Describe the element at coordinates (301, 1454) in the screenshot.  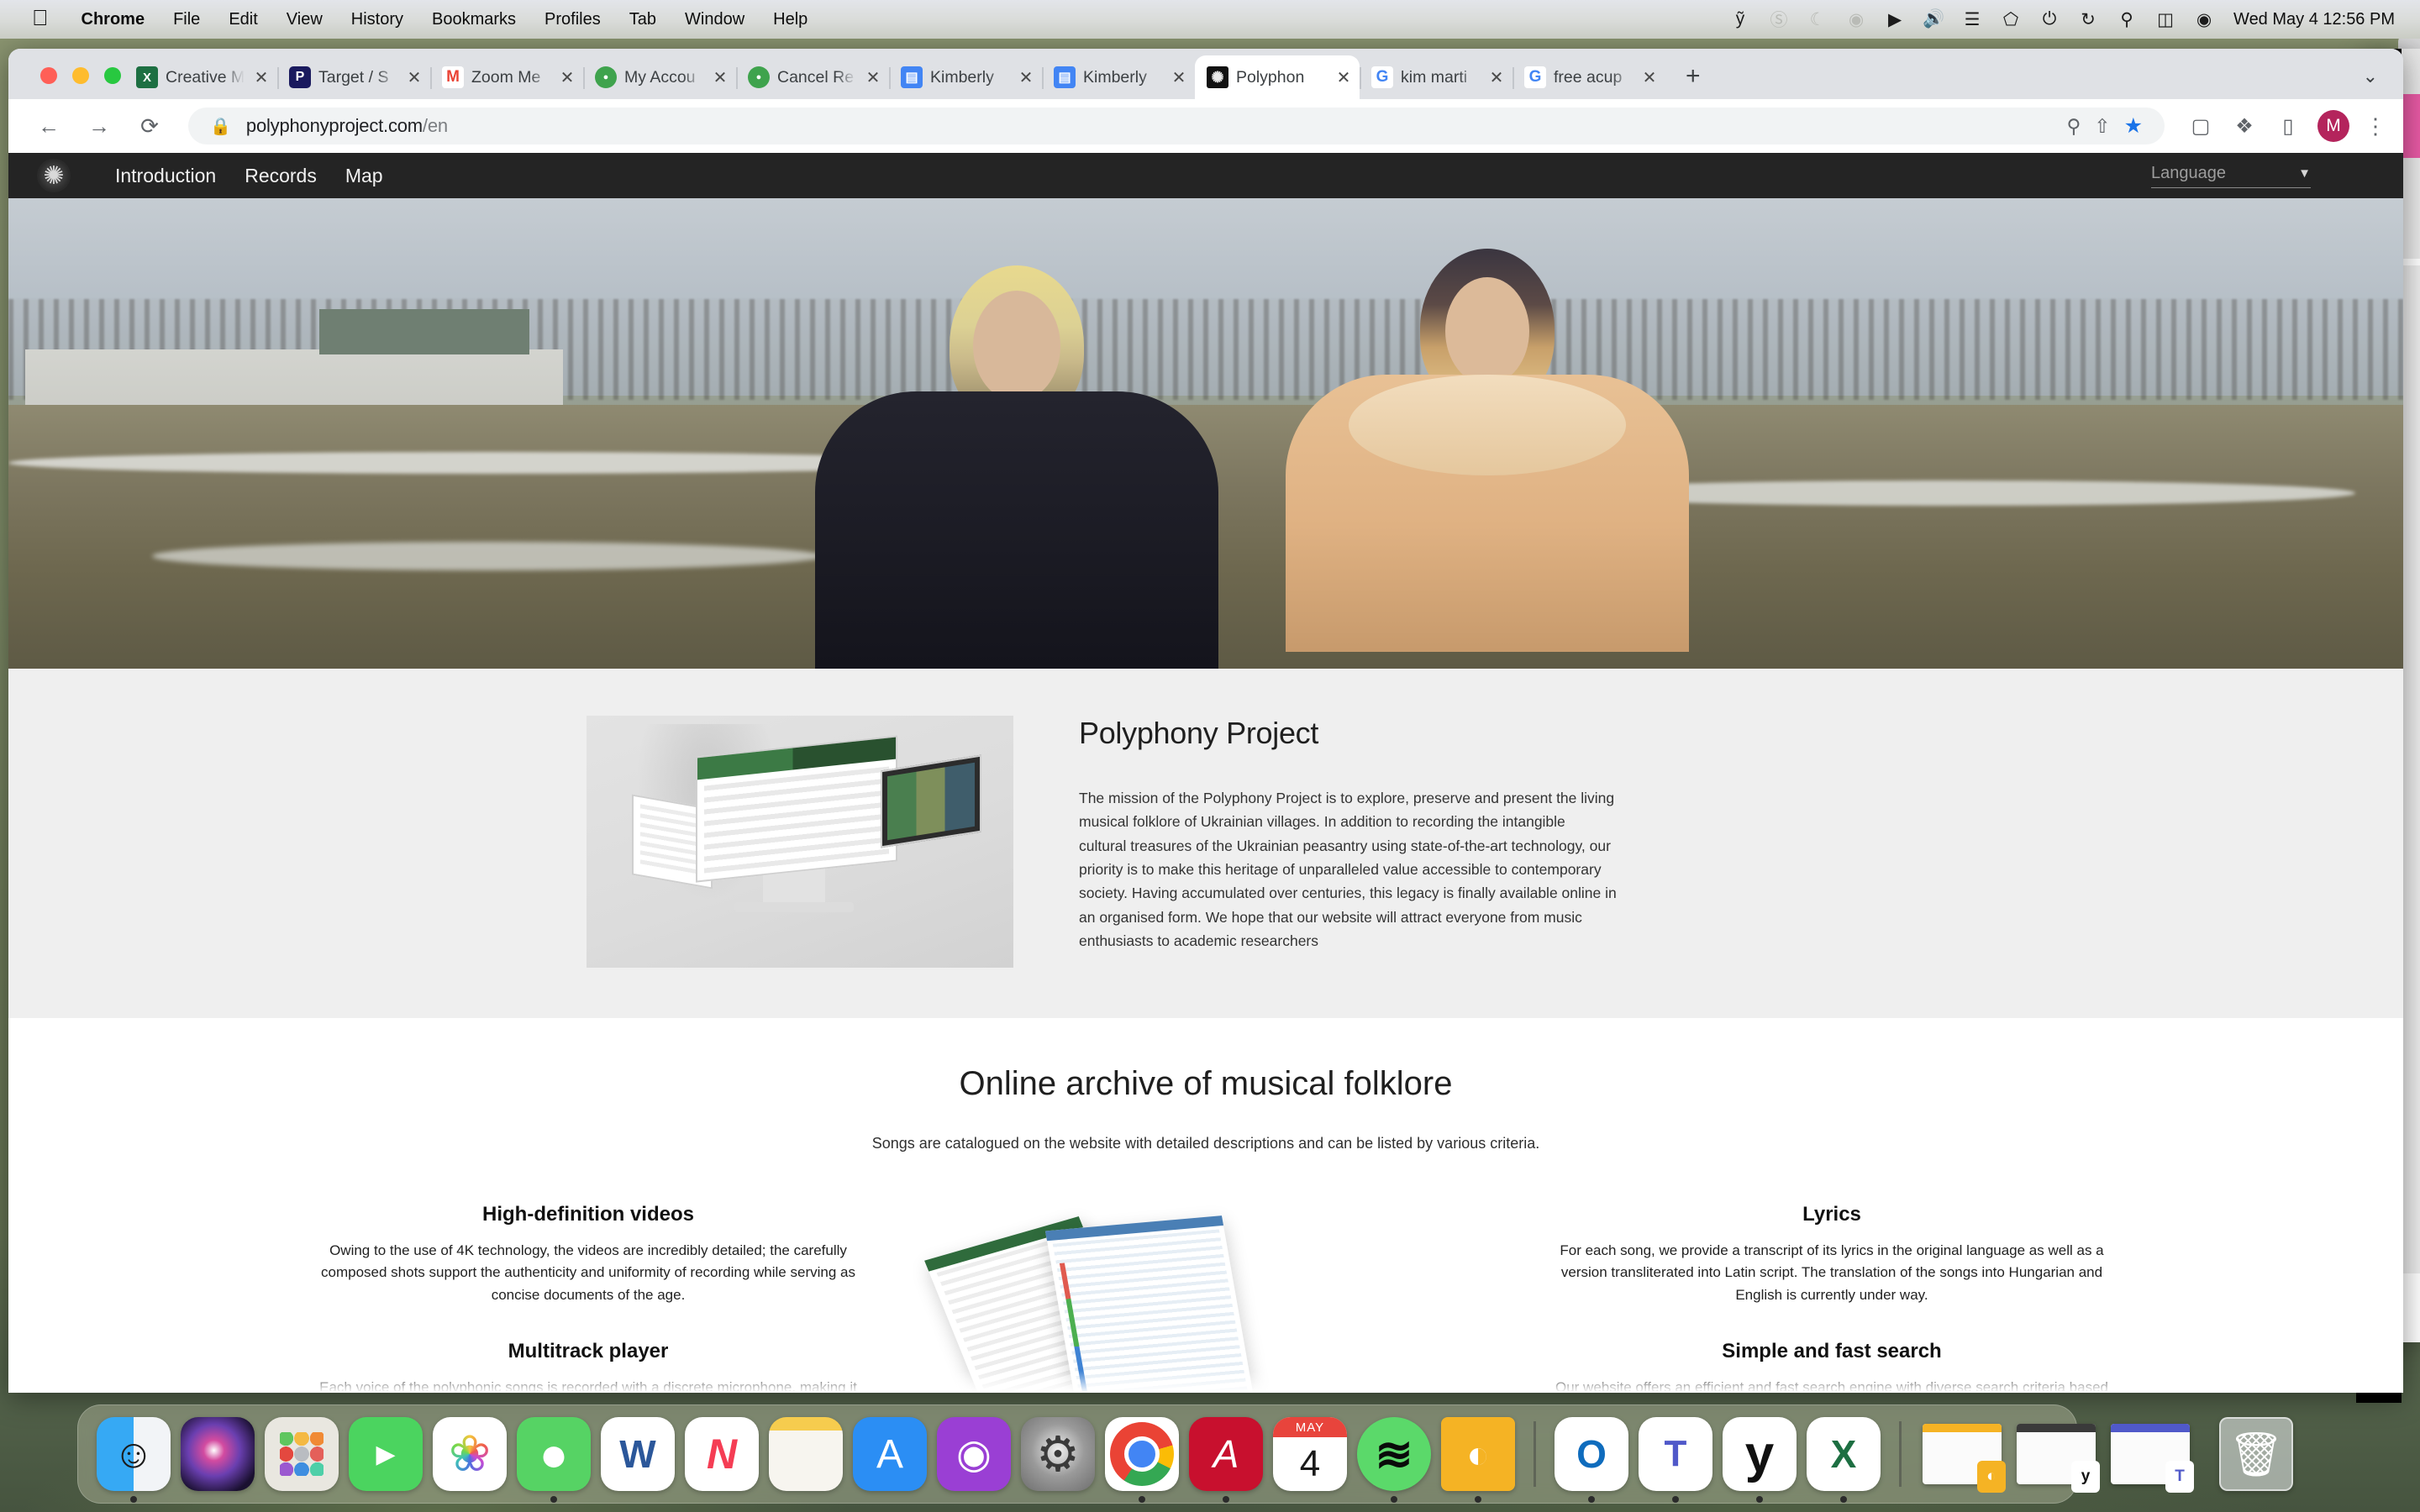
I see `dock-item-launchpad` at that location.